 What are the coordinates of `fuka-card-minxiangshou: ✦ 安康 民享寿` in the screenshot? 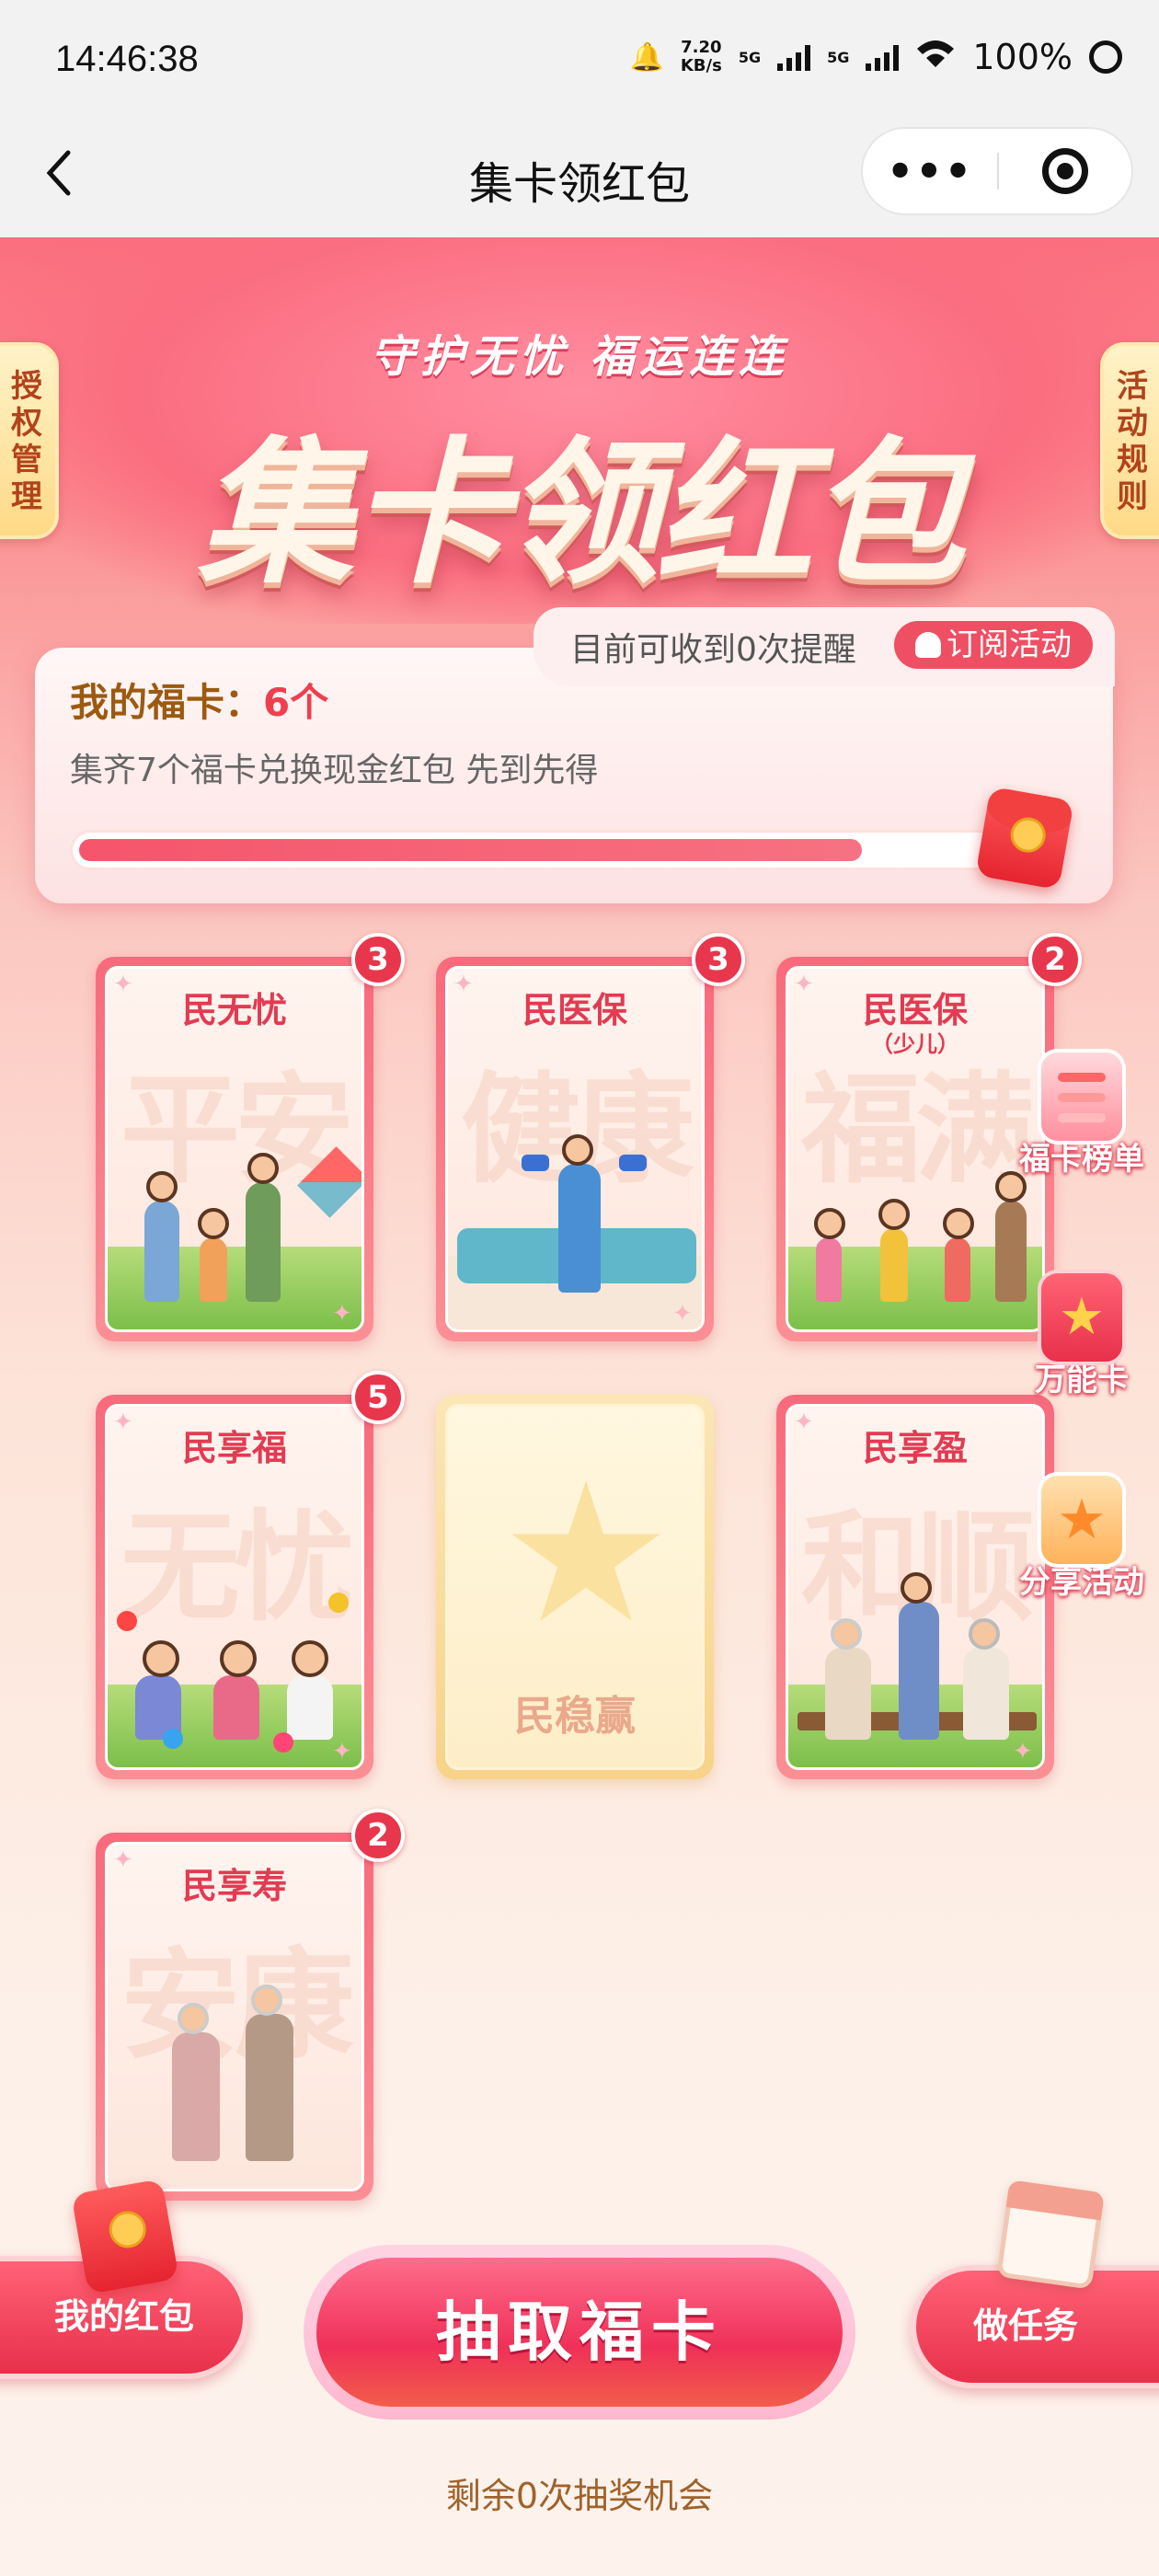 It's located at (234, 2017).